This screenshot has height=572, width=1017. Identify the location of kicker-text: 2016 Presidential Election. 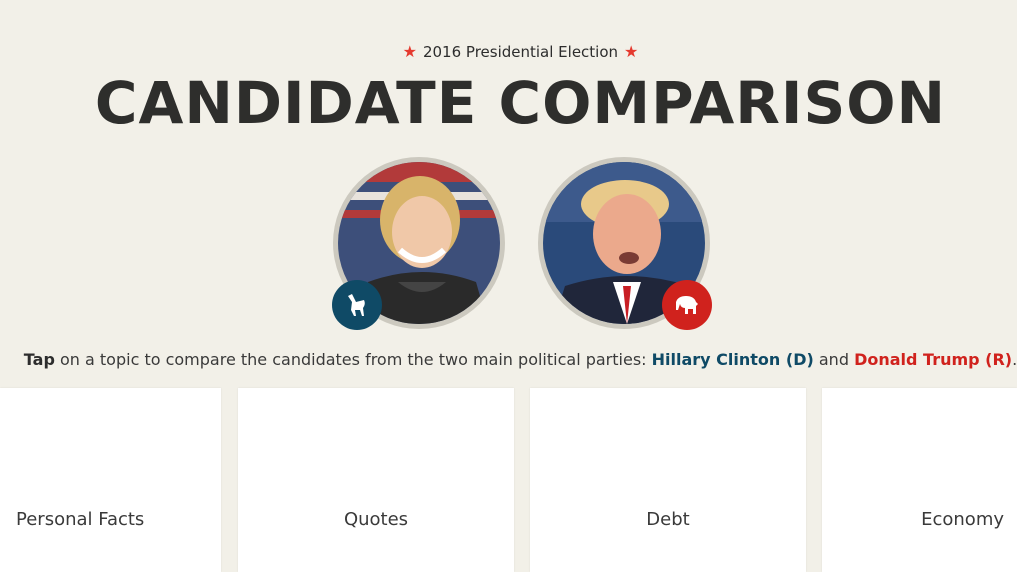
(520, 52).